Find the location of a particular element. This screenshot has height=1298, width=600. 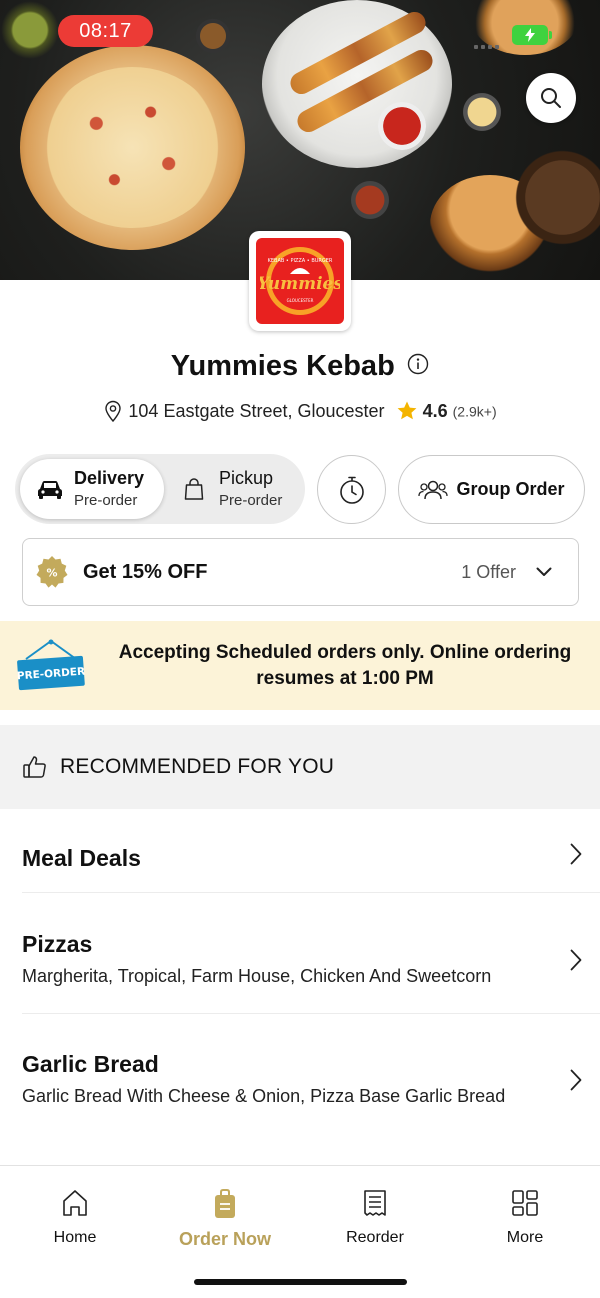

shopping-bag-icon is located at coordinates (194, 489).